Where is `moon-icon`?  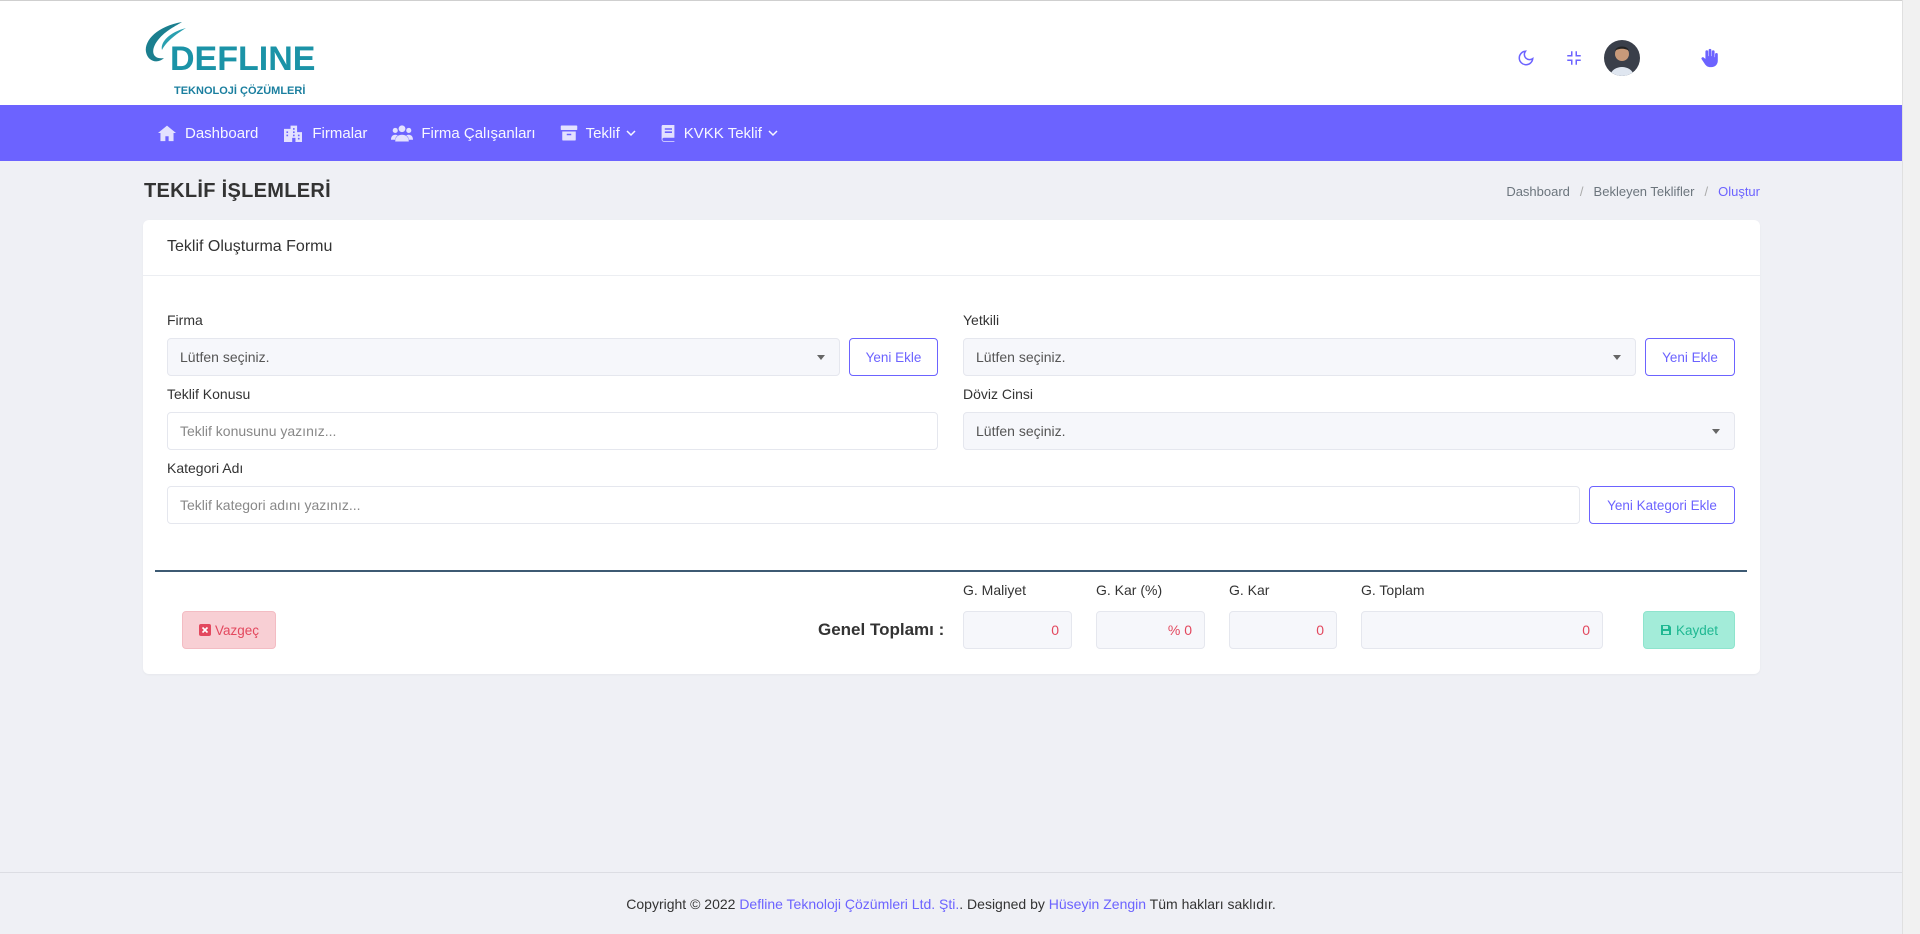 moon-icon is located at coordinates (1526, 58).